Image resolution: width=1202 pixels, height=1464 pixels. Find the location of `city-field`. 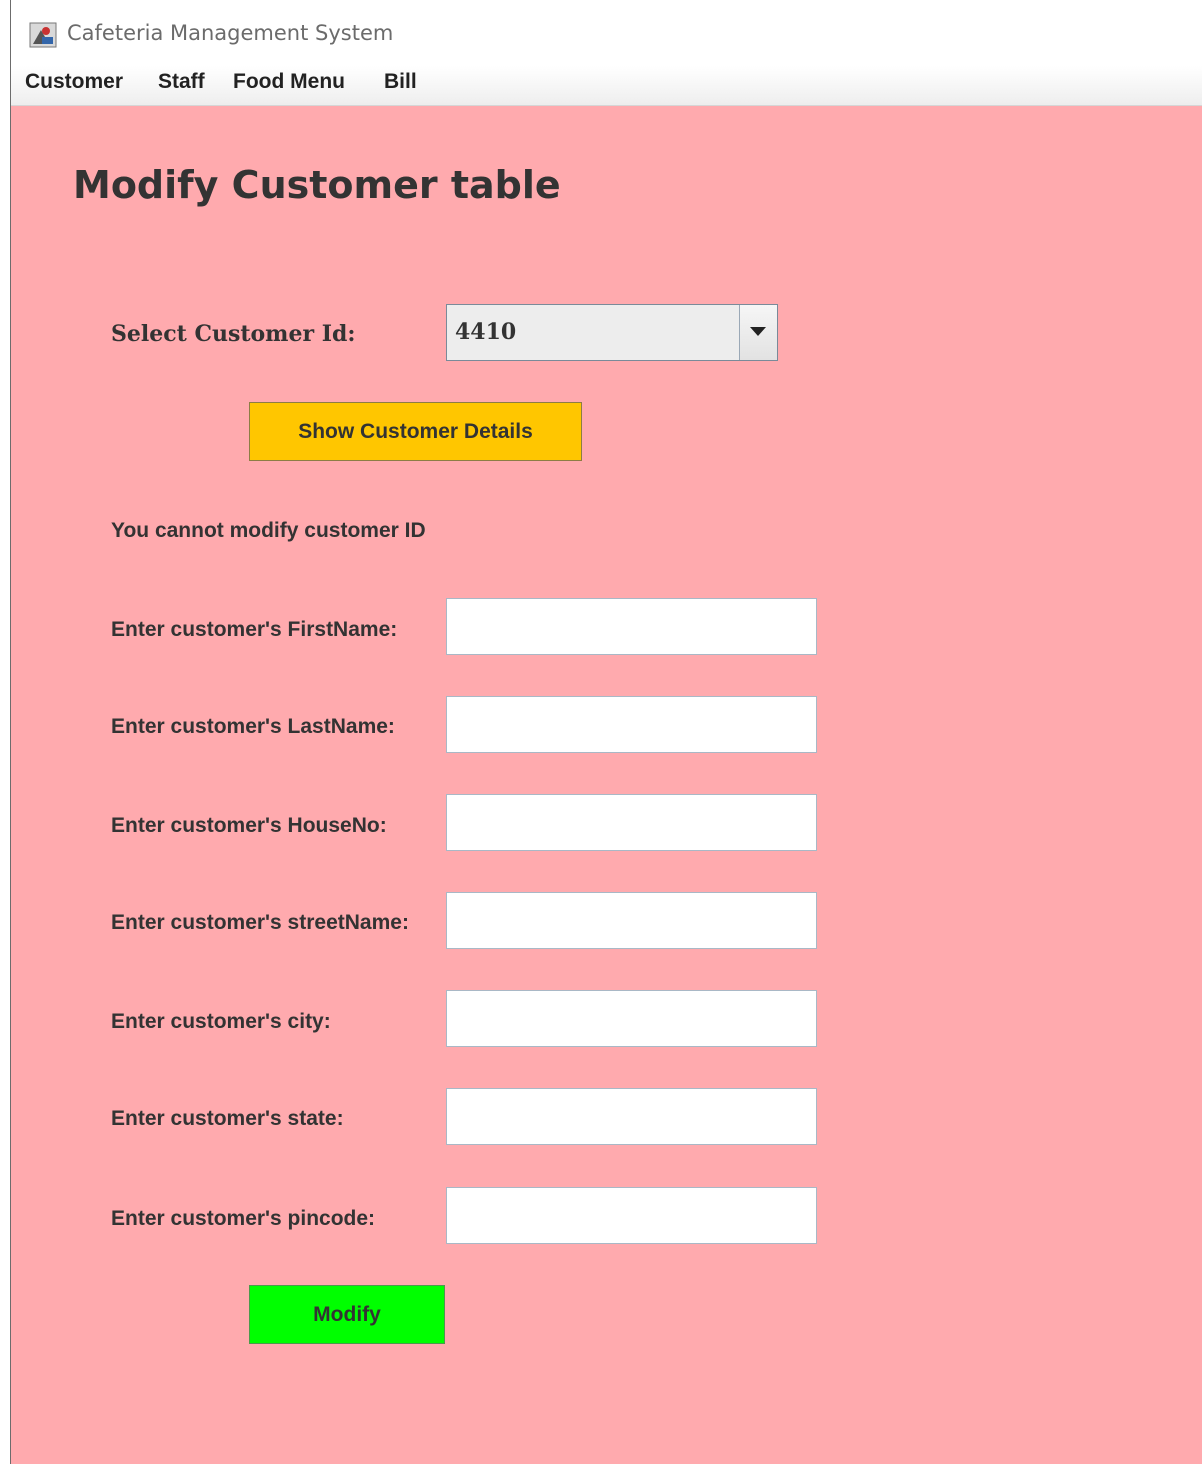

city-field is located at coordinates (631, 1018).